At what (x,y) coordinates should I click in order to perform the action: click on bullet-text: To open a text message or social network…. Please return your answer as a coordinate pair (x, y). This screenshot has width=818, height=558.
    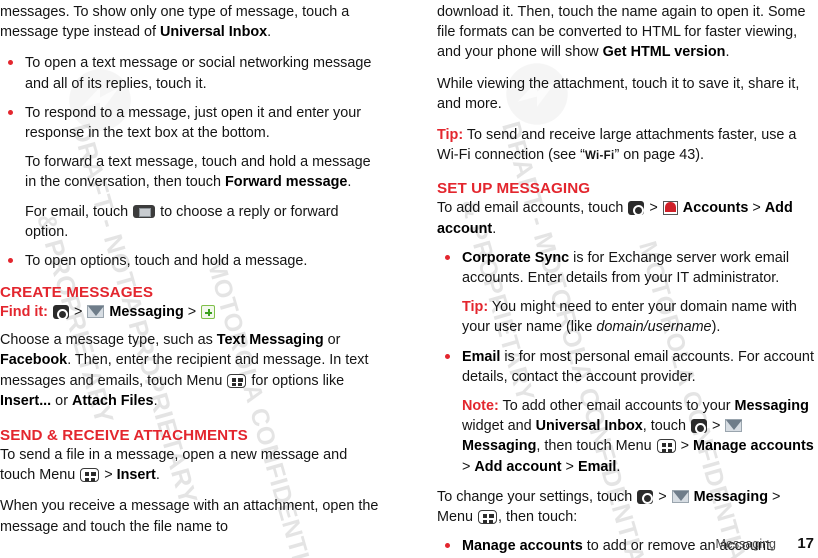
    Looking at the image, I should click on (198, 73).